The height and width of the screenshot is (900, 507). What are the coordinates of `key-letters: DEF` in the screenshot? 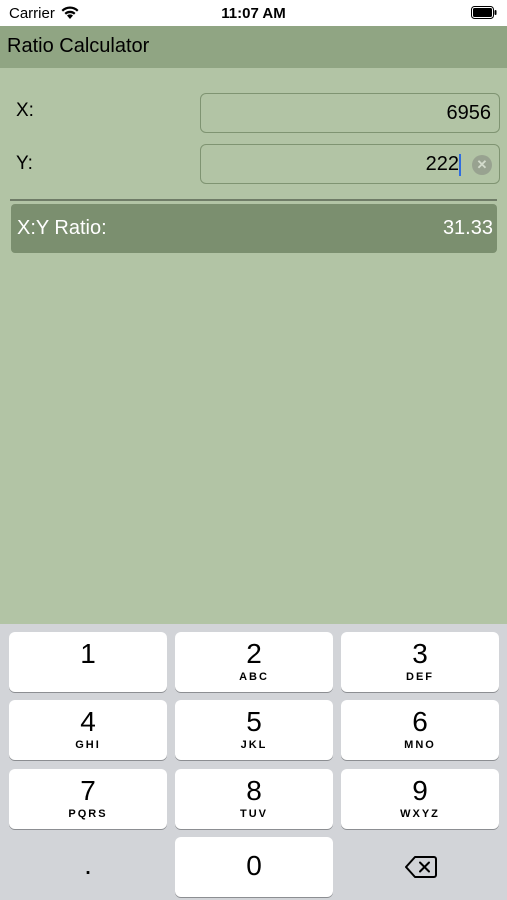 It's located at (420, 677).